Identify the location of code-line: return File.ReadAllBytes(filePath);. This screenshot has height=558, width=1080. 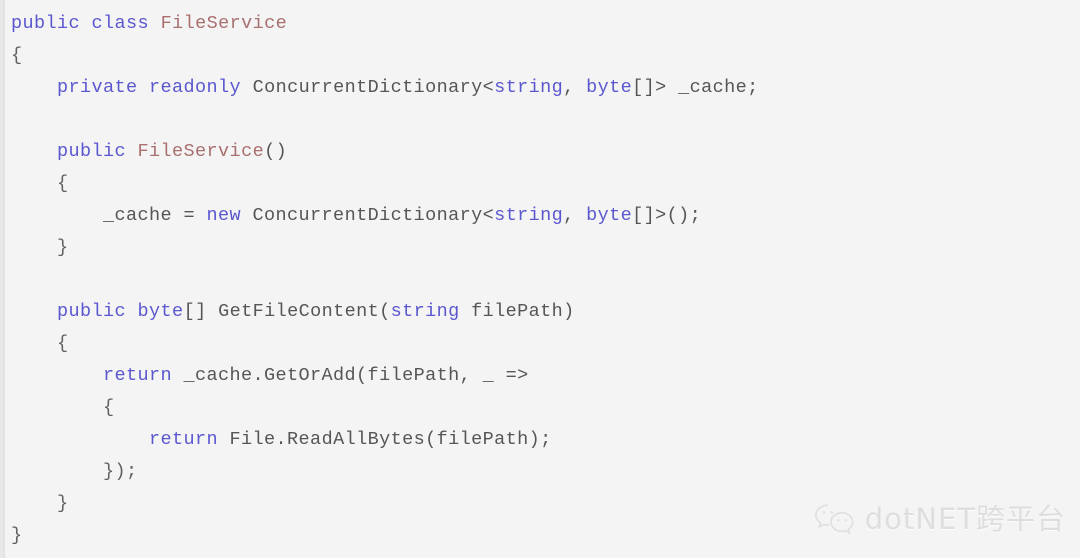
(385, 440).